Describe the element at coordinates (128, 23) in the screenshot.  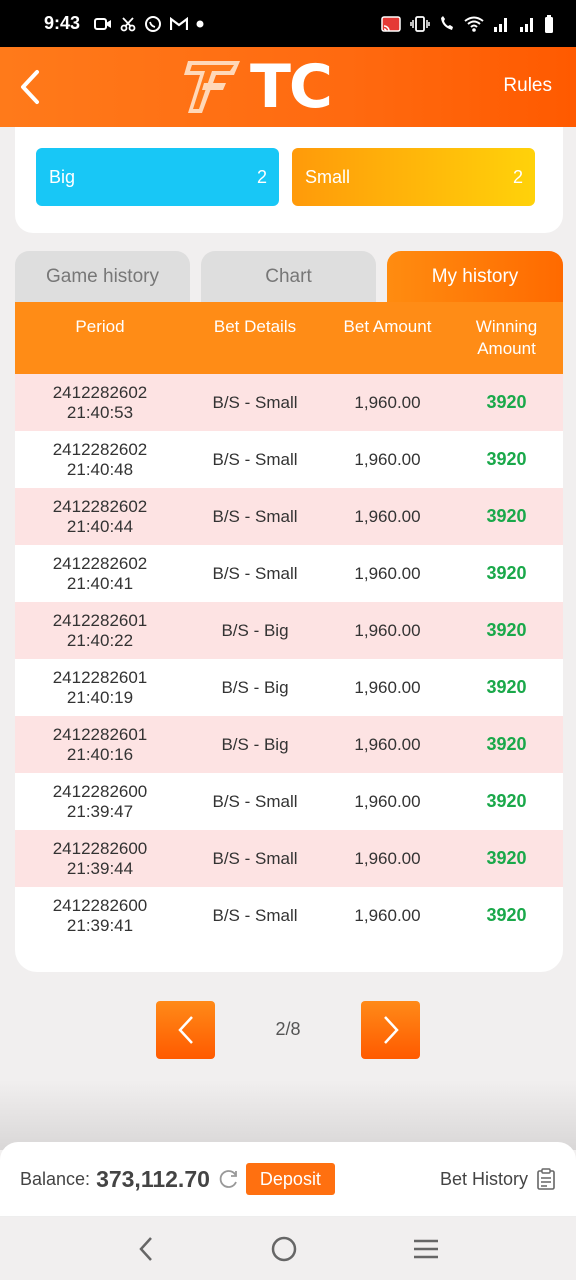
I see `scissors-icon` at that location.